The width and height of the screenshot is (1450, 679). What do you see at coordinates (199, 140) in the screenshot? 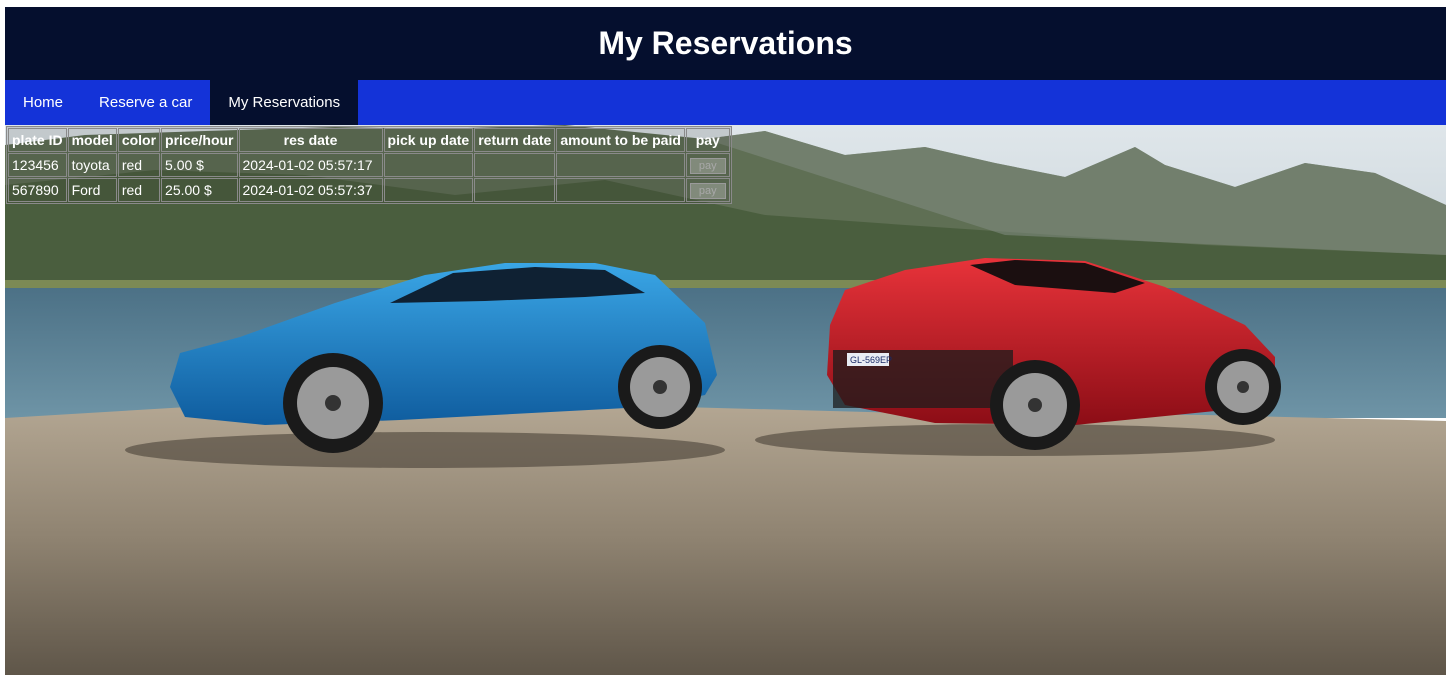
I see `column-header-price-hour: price/hour` at bounding box center [199, 140].